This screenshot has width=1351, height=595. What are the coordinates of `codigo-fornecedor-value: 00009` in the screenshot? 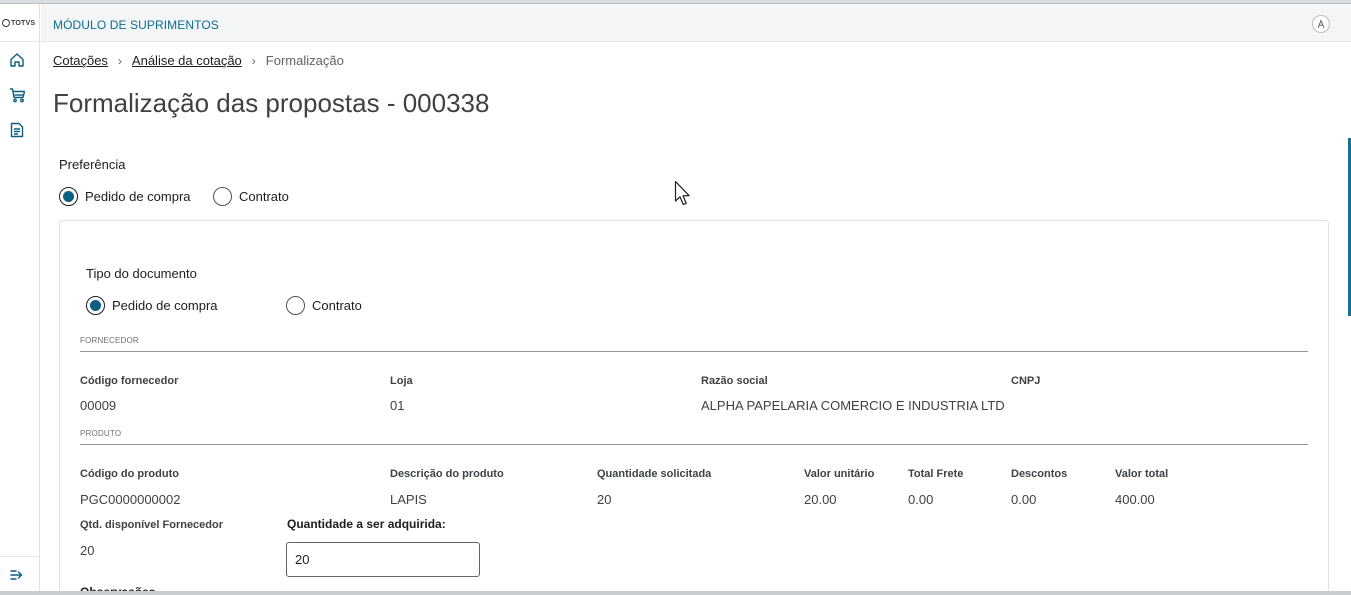 It's located at (98, 405).